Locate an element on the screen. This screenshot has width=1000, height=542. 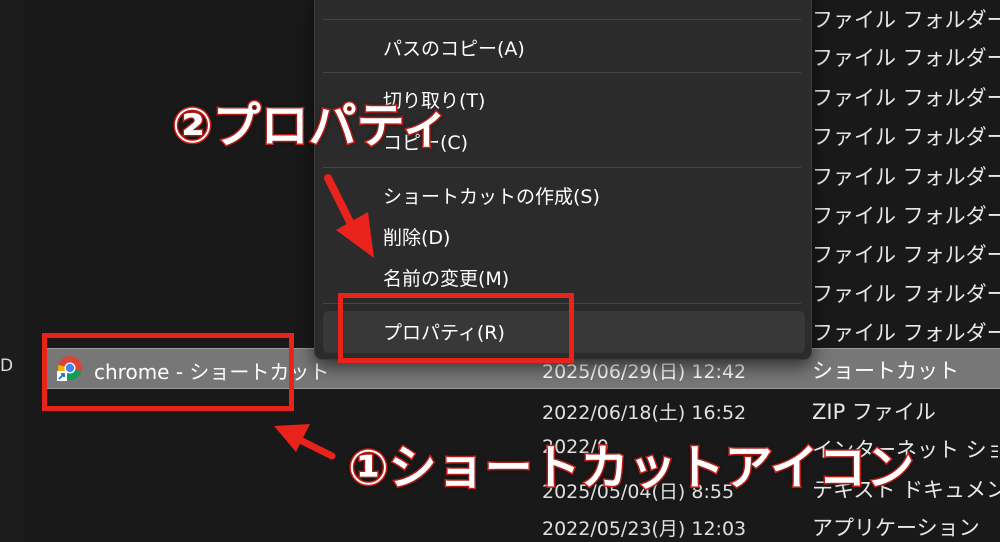
file-type: ショートカット is located at coordinates (885, 371).